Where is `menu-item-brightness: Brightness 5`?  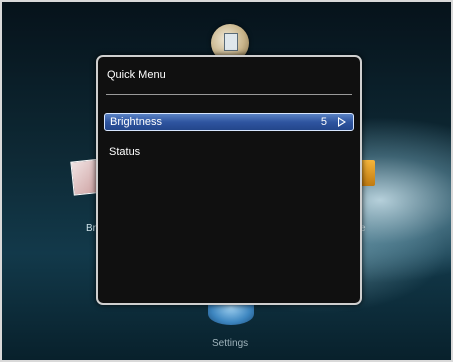 menu-item-brightness: Brightness 5 is located at coordinates (229, 122).